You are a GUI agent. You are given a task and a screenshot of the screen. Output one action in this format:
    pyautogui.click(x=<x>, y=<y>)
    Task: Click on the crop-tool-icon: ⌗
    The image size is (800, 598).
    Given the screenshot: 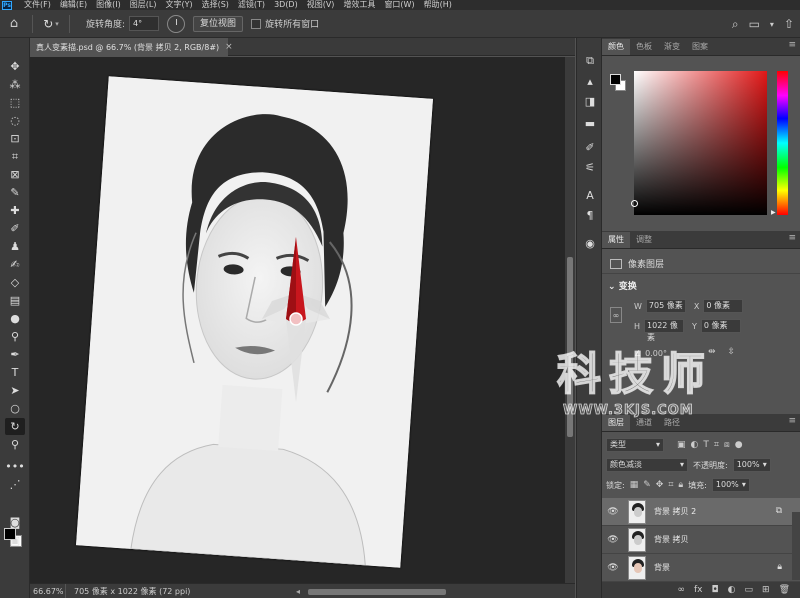 What is the action you would take?
    pyautogui.click(x=15, y=156)
    